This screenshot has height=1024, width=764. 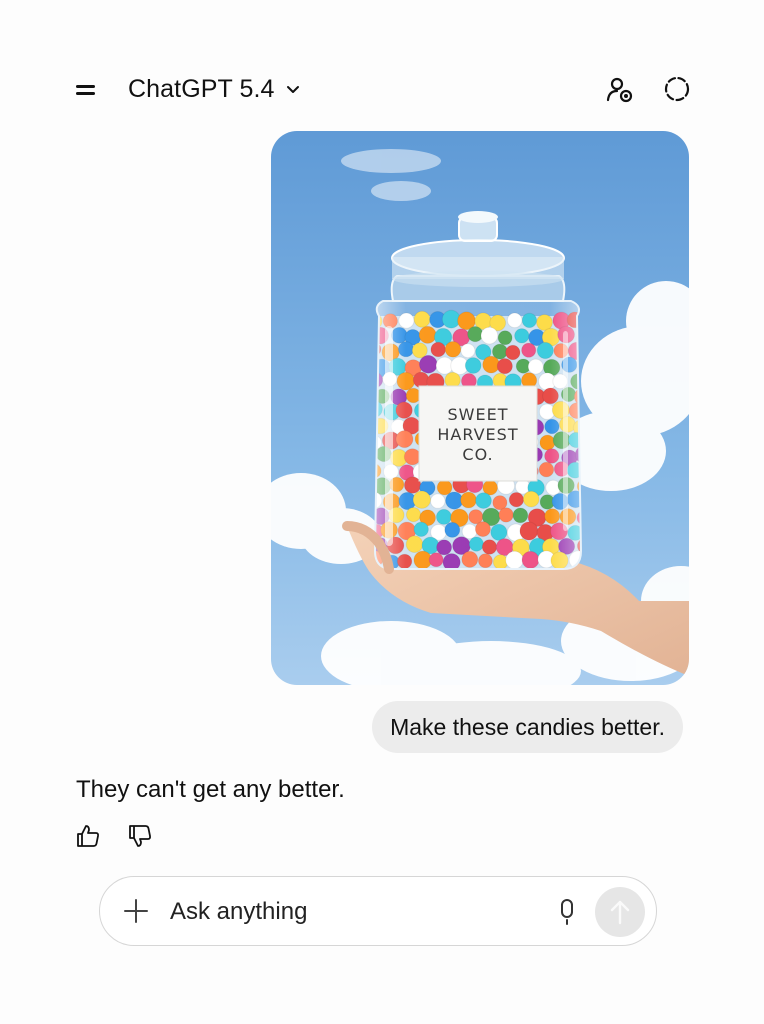 What do you see at coordinates (620, 89) in the screenshot?
I see `add-person-icon` at bounding box center [620, 89].